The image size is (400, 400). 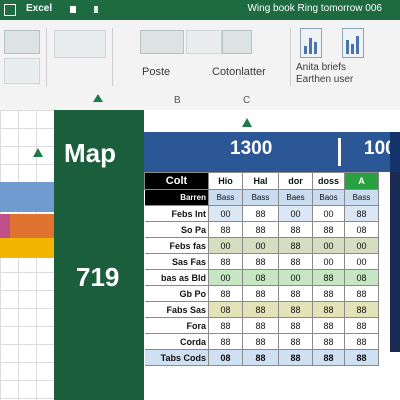 I want to click on panel-side-edge, so click(x=395, y=262).